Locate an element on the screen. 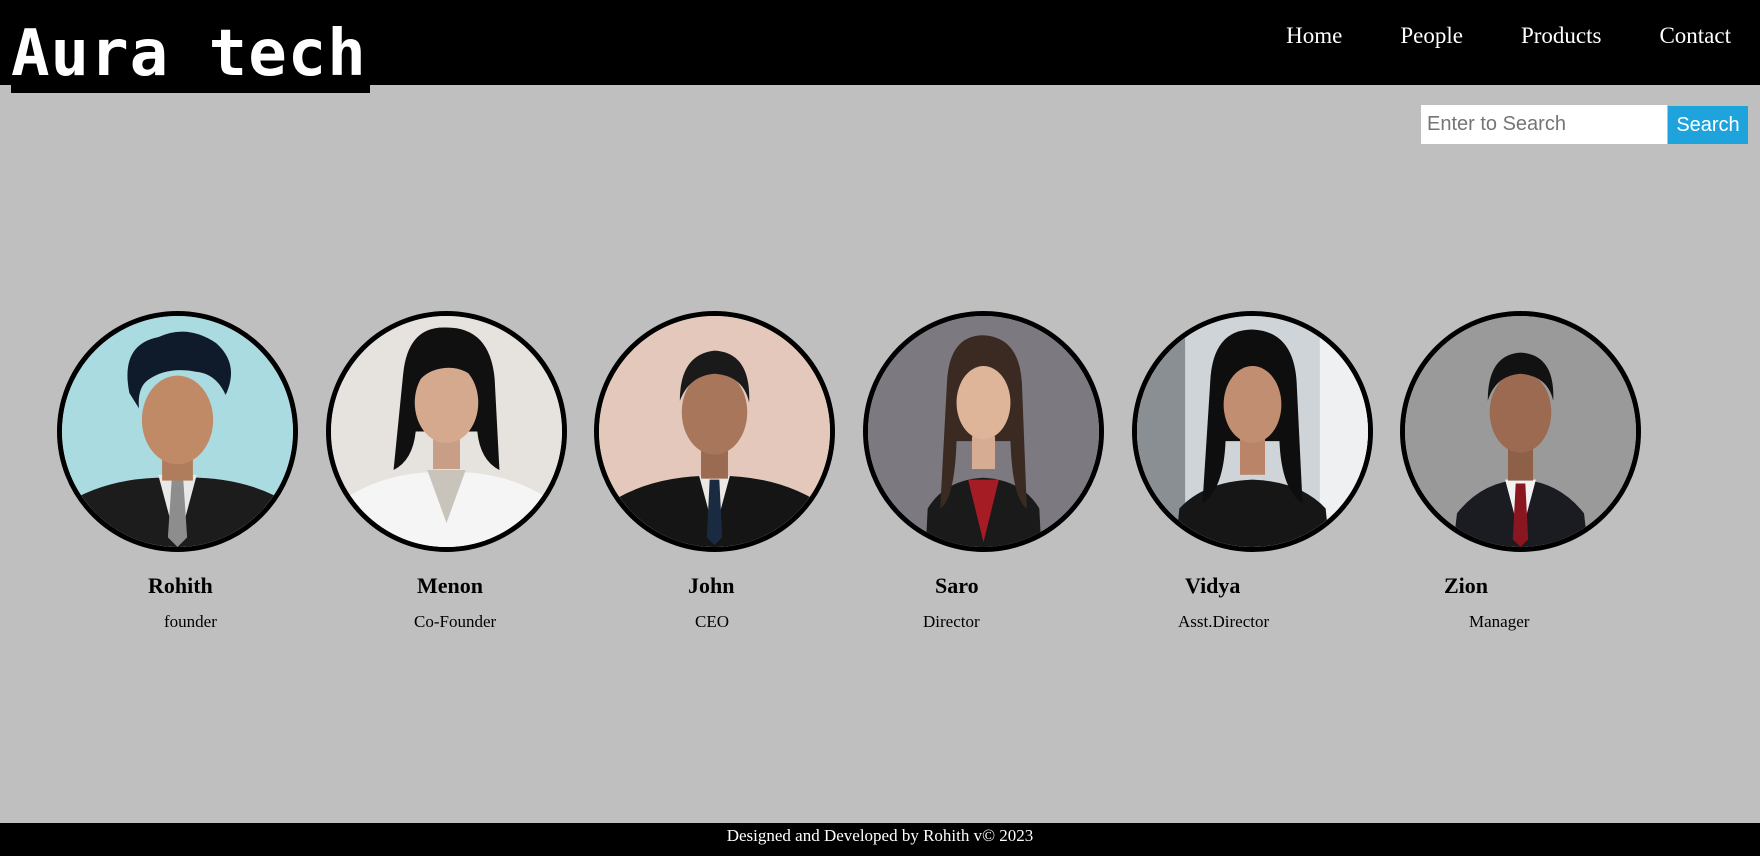 The height and width of the screenshot is (856, 1760). nav-products-link: Products is located at coordinates (1561, 36).